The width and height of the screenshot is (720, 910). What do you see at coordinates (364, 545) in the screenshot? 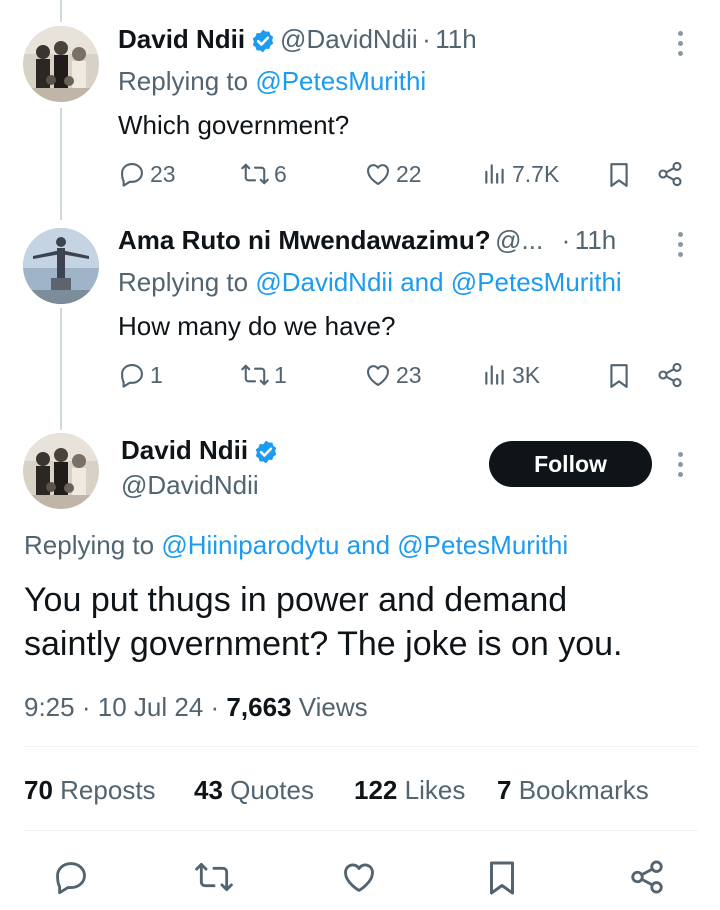
I see `replying-to-link: @Hiiniparodytu and @PetesMurithi` at bounding box center [364, 545].